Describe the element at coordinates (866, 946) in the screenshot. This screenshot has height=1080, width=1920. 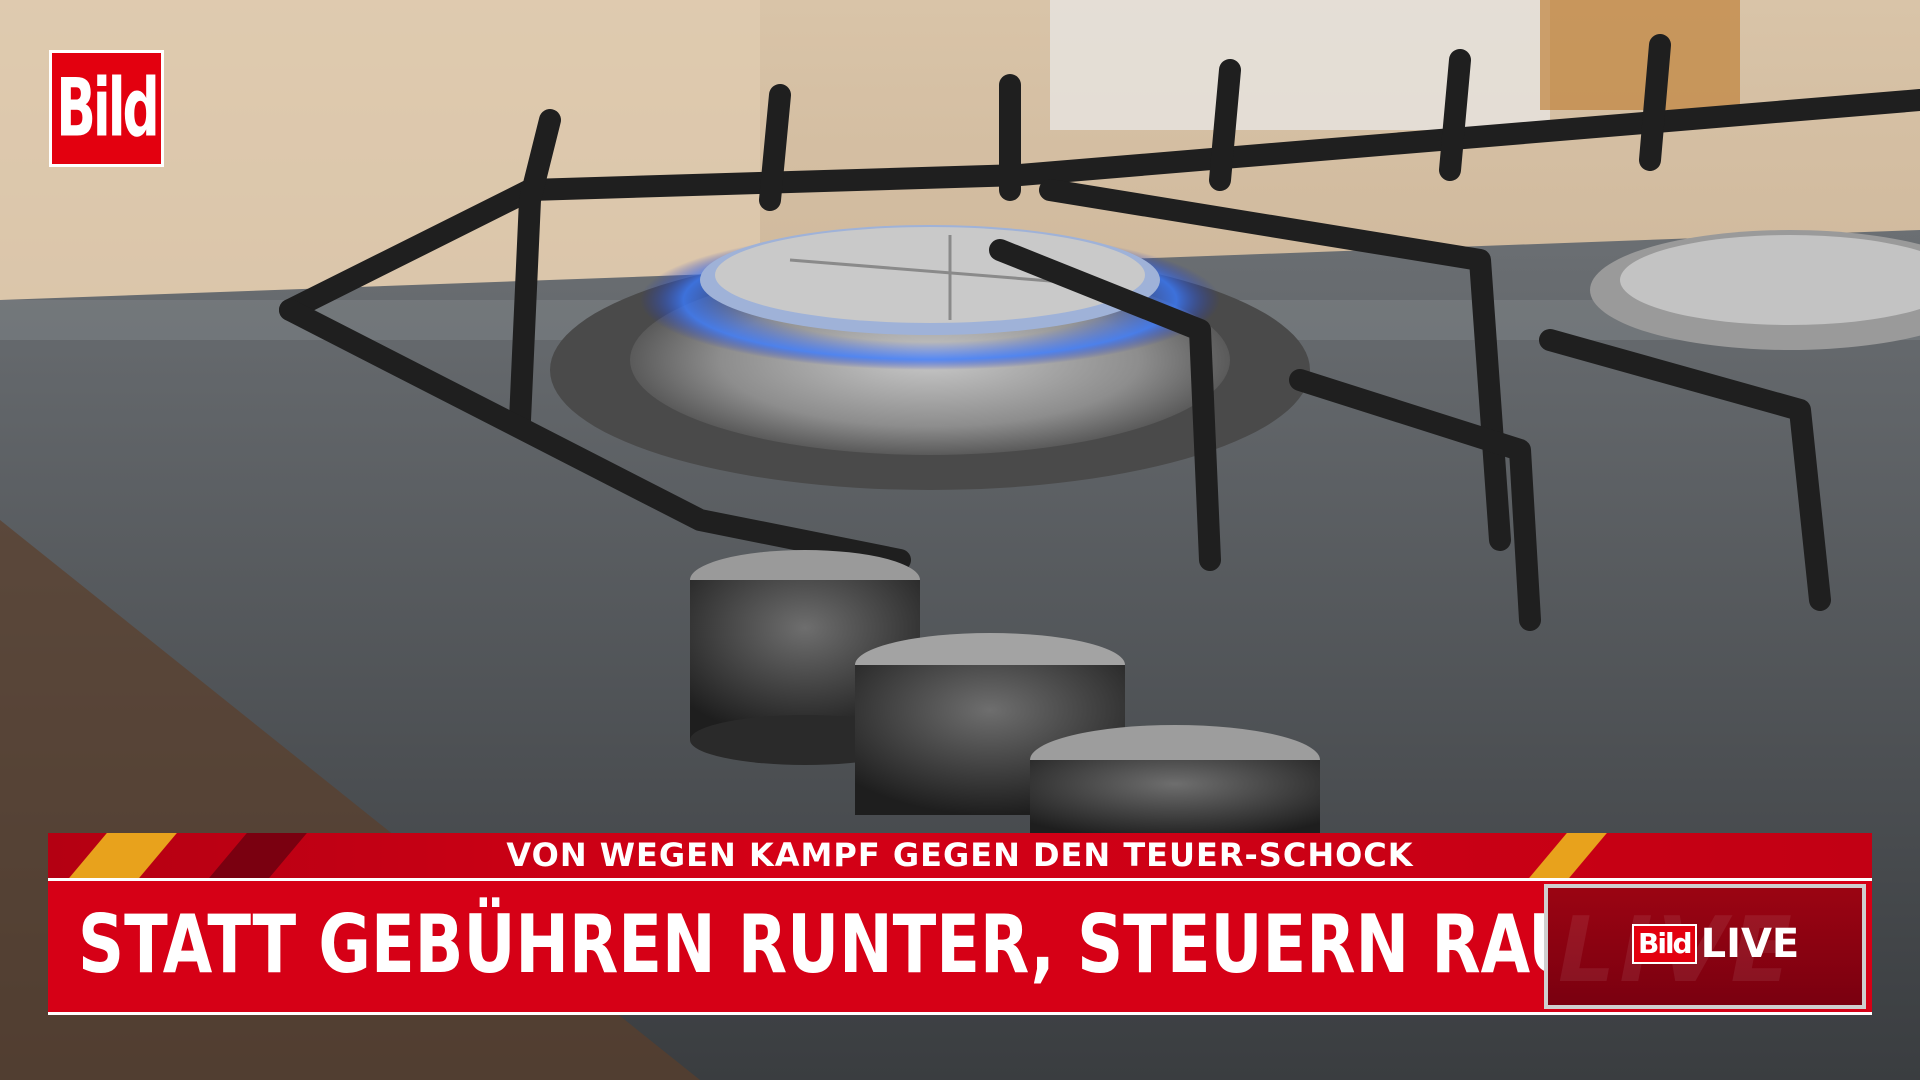
I see `headline-text: STATT GEBÜHREN RUNTER, STEUERN RAUF!` at that location.